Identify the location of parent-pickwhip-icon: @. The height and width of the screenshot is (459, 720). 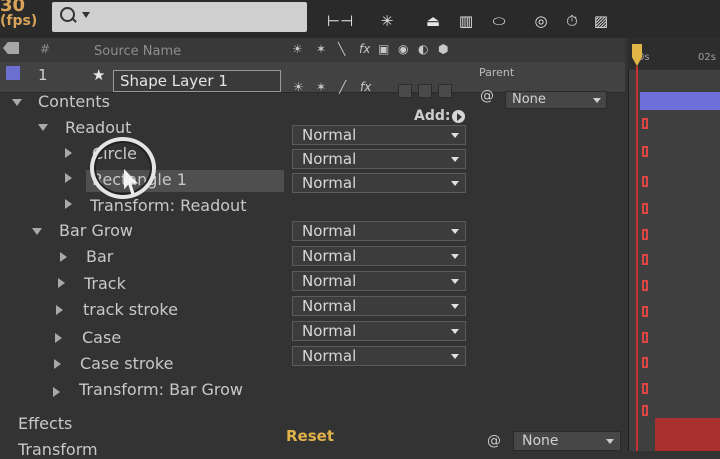
(487, 96).